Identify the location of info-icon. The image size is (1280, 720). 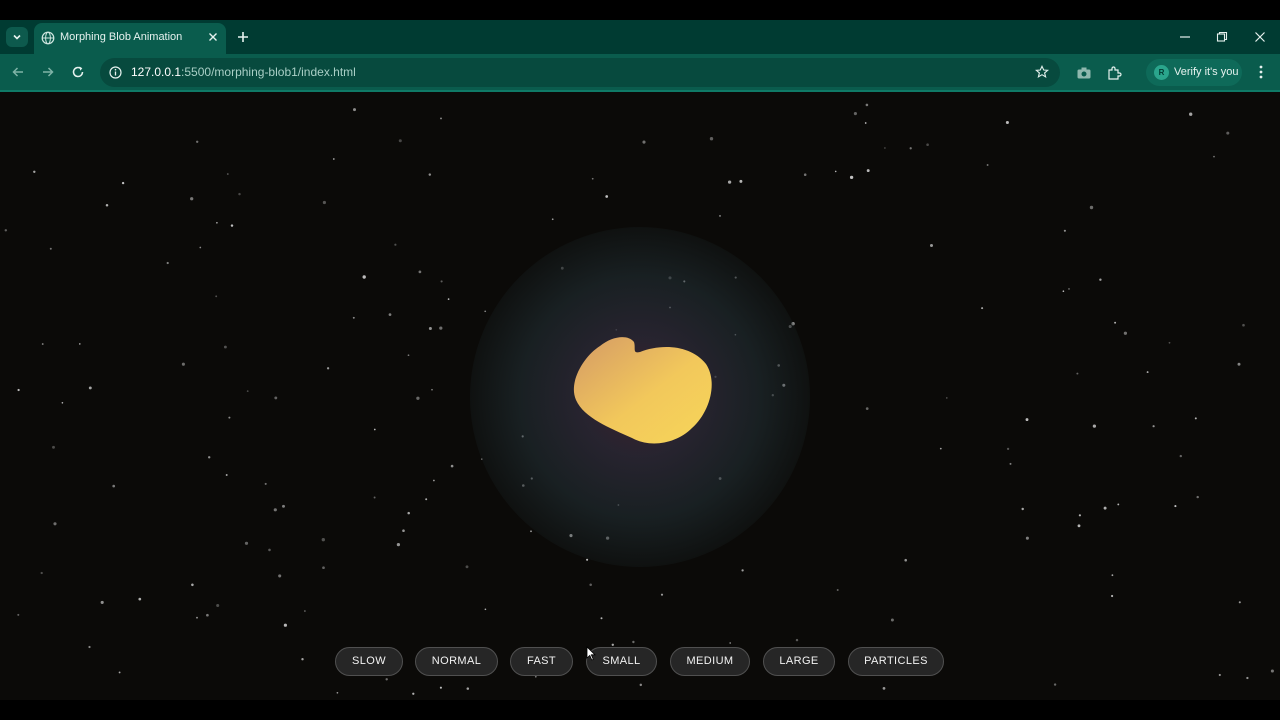
(115, 72).